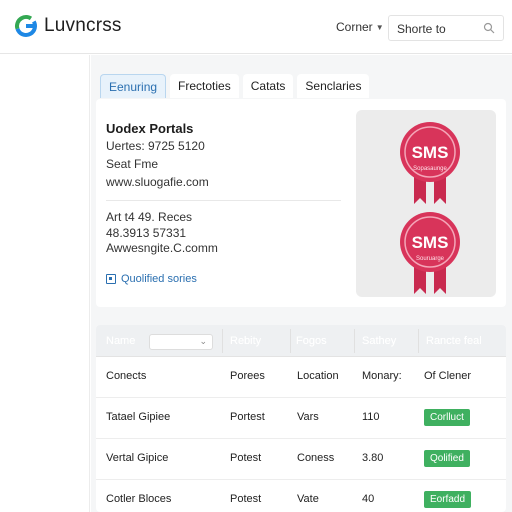 This screenshot has width=512, height=512. I want to click on tab-catats: Catats, so click(268, 86).